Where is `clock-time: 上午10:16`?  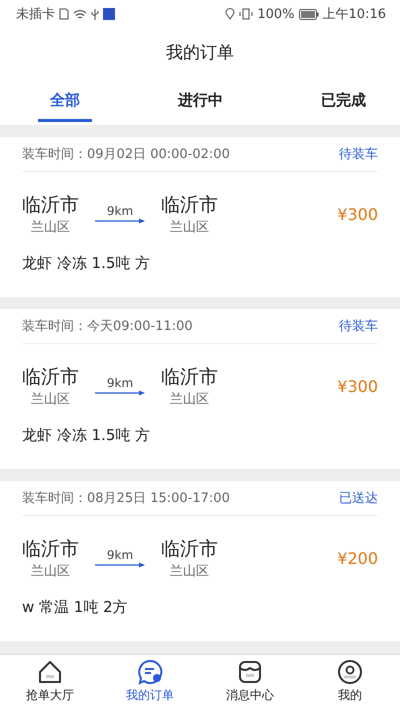
clock-time: 上午10:16 is located at coordinates (354, 14).